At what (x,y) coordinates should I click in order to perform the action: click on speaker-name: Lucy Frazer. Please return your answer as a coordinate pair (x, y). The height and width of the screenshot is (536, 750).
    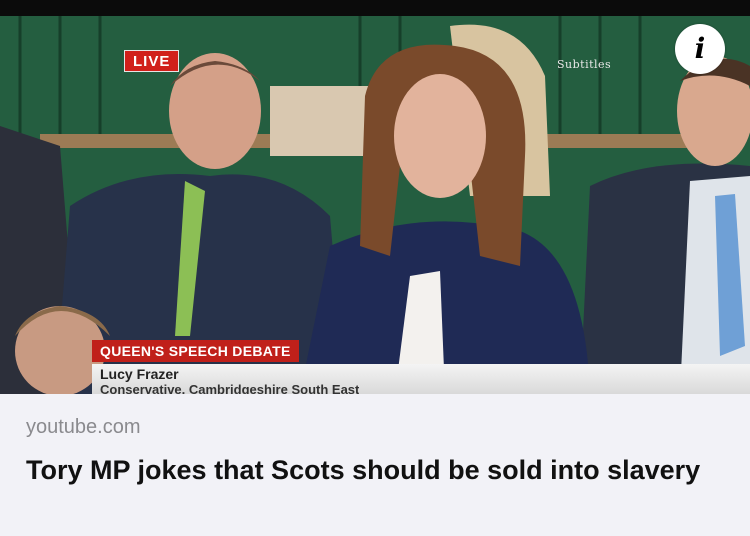
    Looking at the image, I should click on (139, 374).